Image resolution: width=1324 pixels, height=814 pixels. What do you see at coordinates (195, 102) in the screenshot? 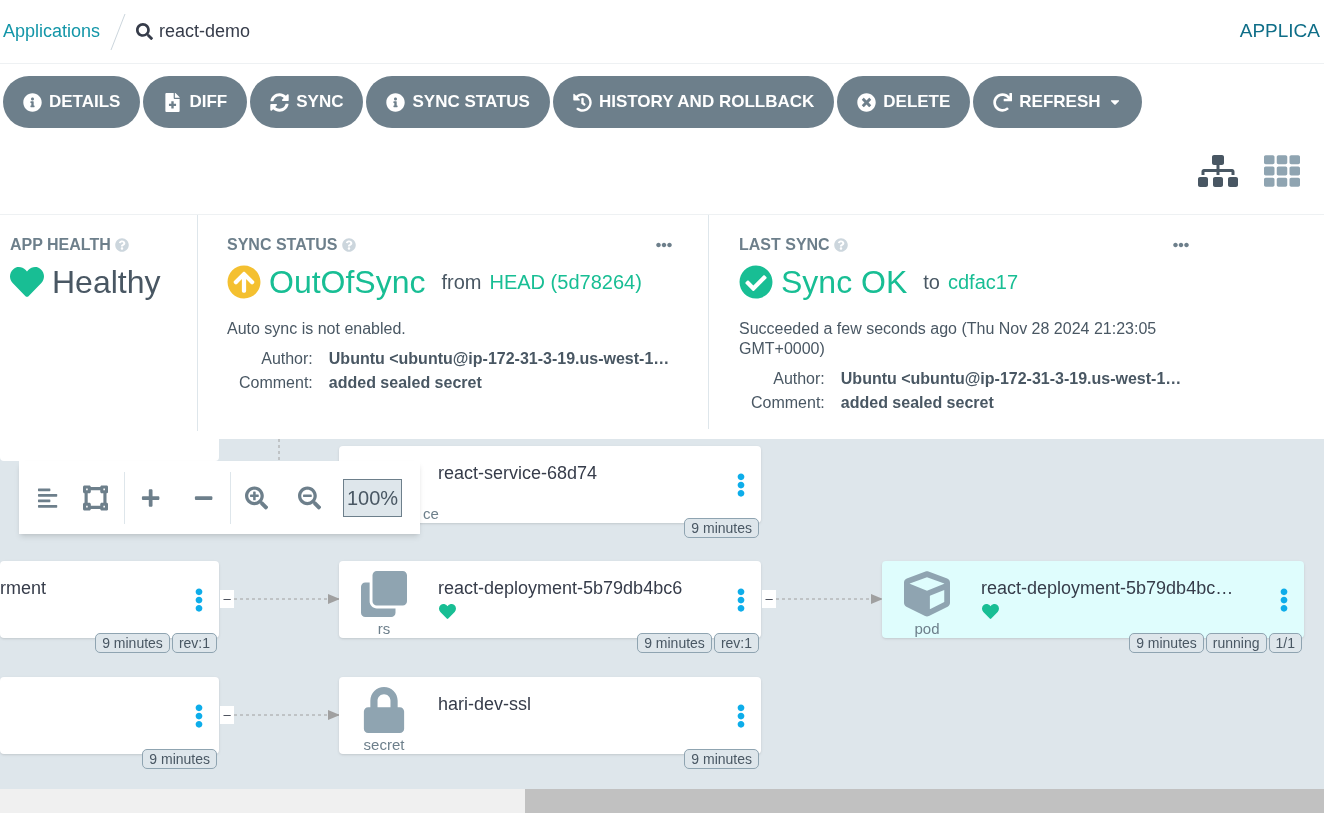
I see `action-button: DIFF` at bounding box center [195, 102].